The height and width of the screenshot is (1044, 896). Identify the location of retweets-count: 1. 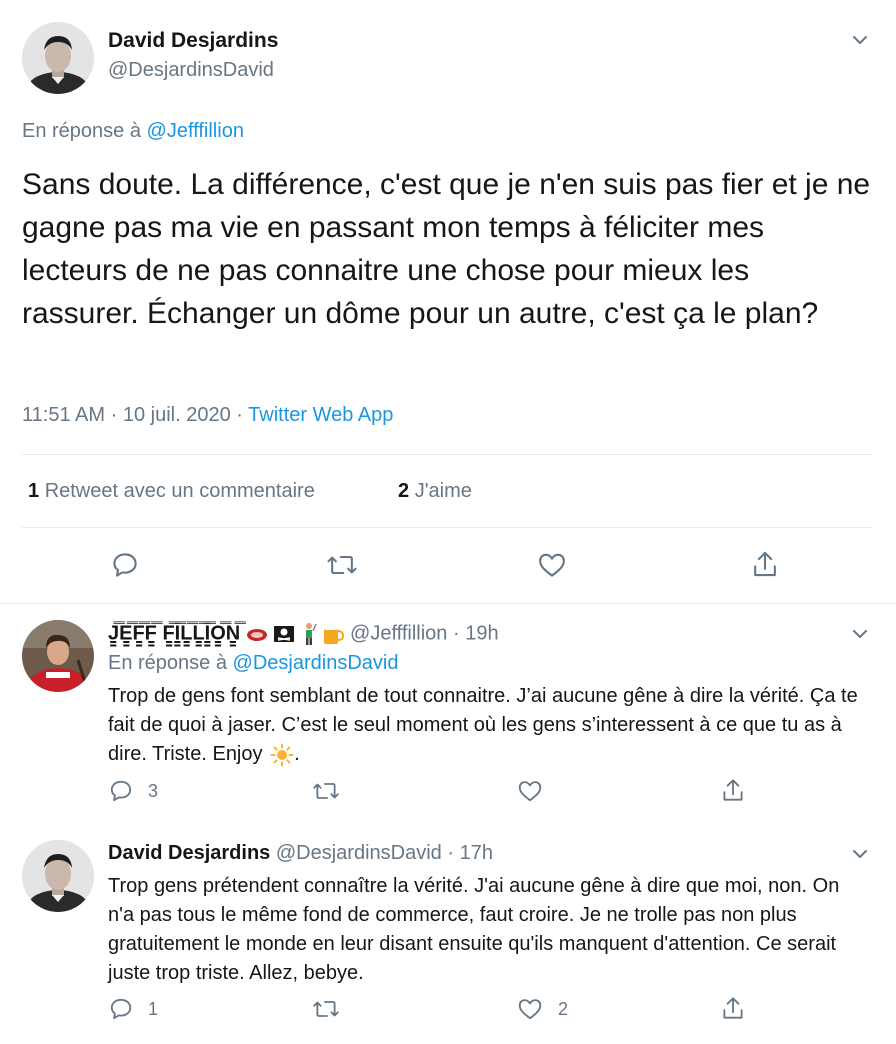
(34, 491).